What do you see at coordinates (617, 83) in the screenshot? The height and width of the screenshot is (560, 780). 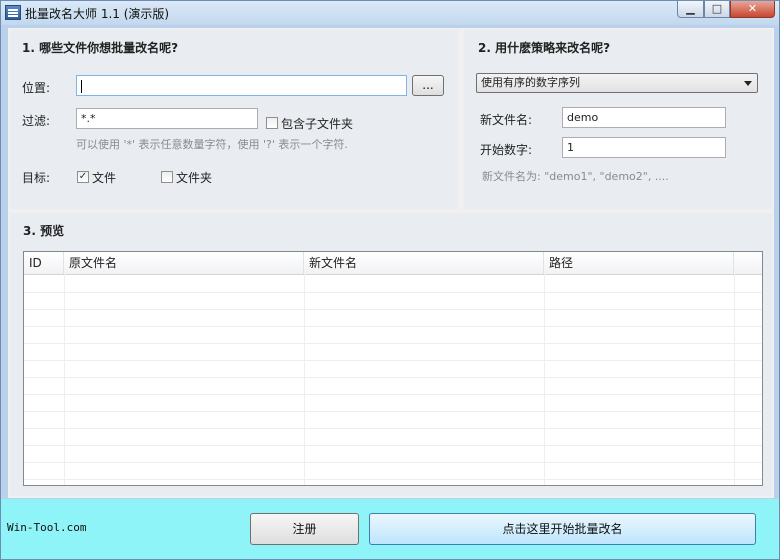 I see `strategy-select: 使用有序的数字序列` at bounding box center [617, 83].